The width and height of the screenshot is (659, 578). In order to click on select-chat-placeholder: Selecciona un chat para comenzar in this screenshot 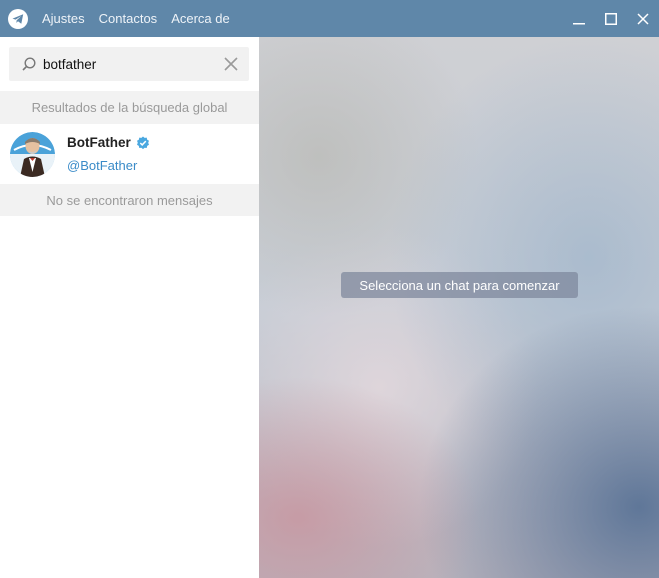, I will do `click(459, 285)`.